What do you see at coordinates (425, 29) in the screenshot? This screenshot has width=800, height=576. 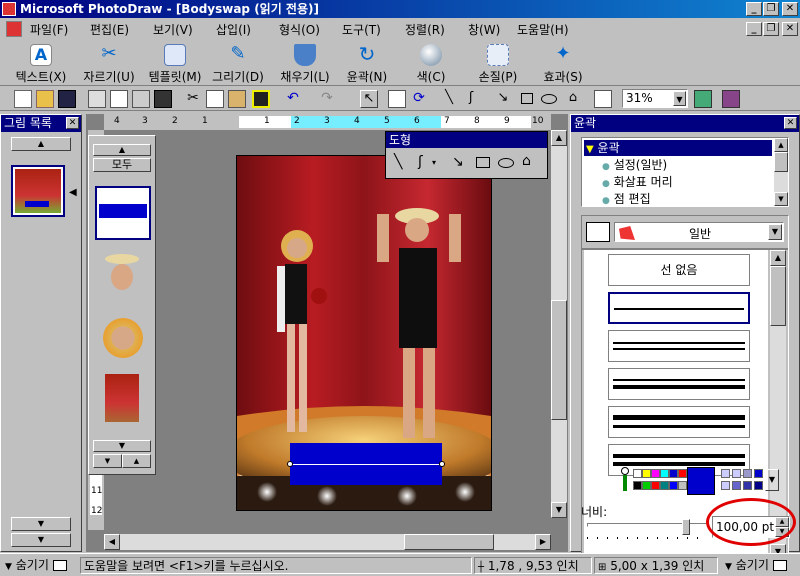 I see `menu-arrange: 정렬(R)` at bounding box center [425, 29].